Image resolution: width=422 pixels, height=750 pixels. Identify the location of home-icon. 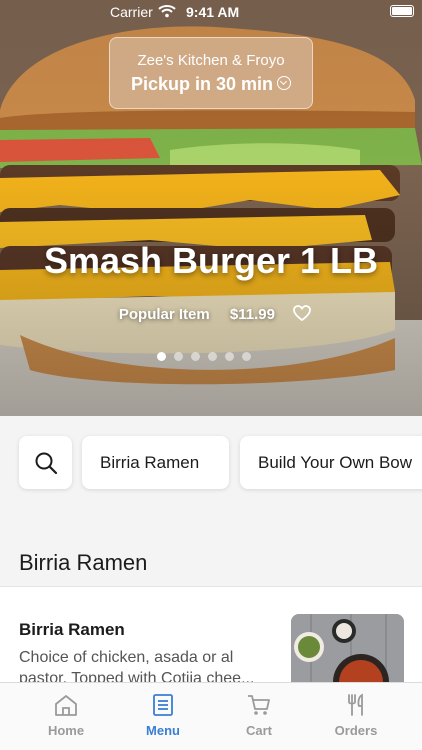
(66, 705).